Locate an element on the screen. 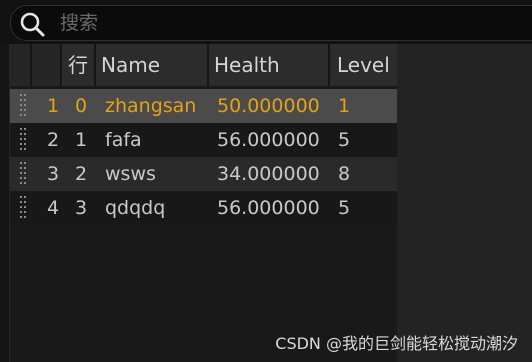 Image resolution: width=532 pixels, height=362 pixels. row-number: 3 is located at coordinates (81, 208).